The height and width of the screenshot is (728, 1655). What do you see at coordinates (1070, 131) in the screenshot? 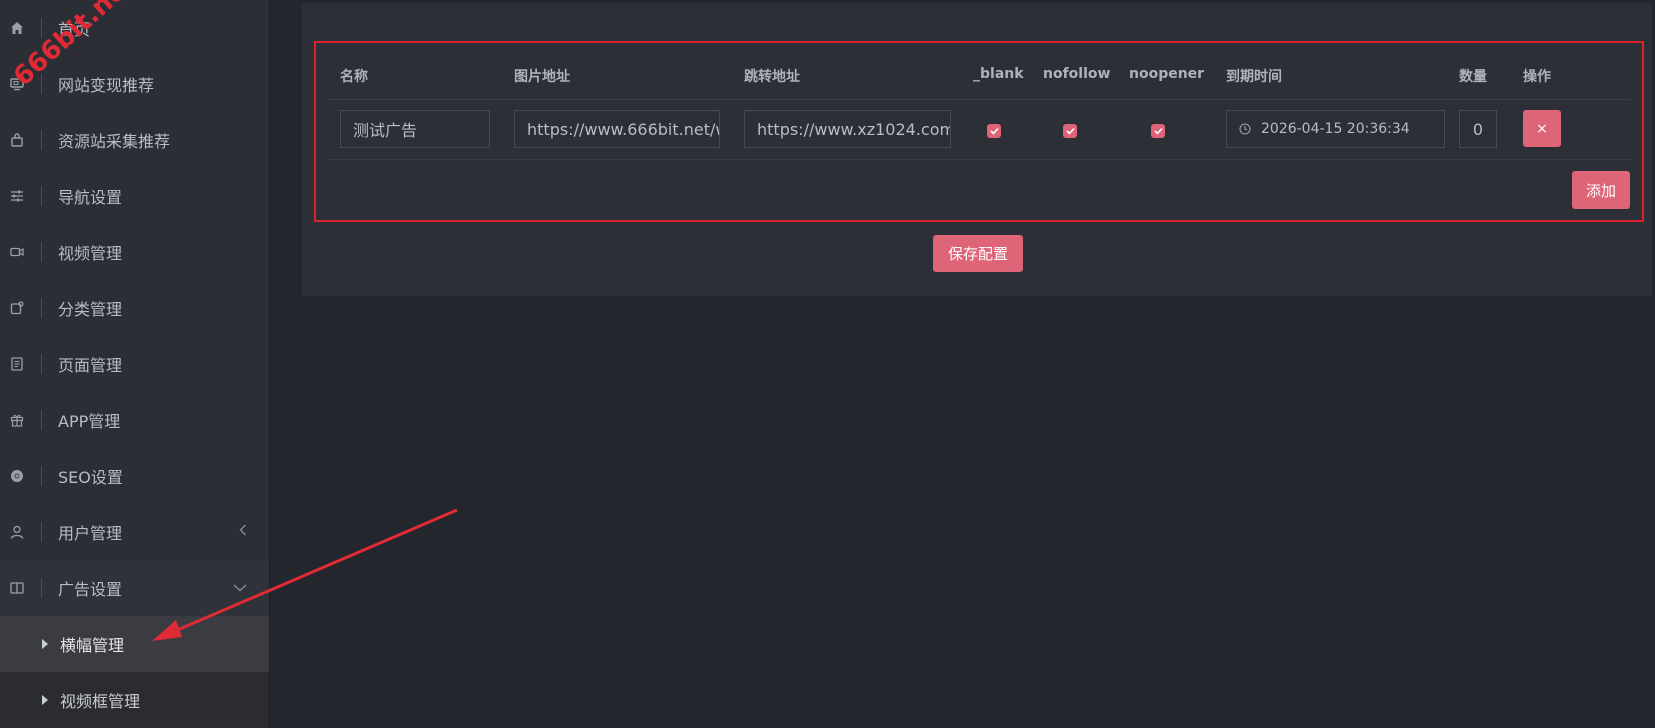
I see `nofollow-checkbox` at bounding box center [1070, 131].